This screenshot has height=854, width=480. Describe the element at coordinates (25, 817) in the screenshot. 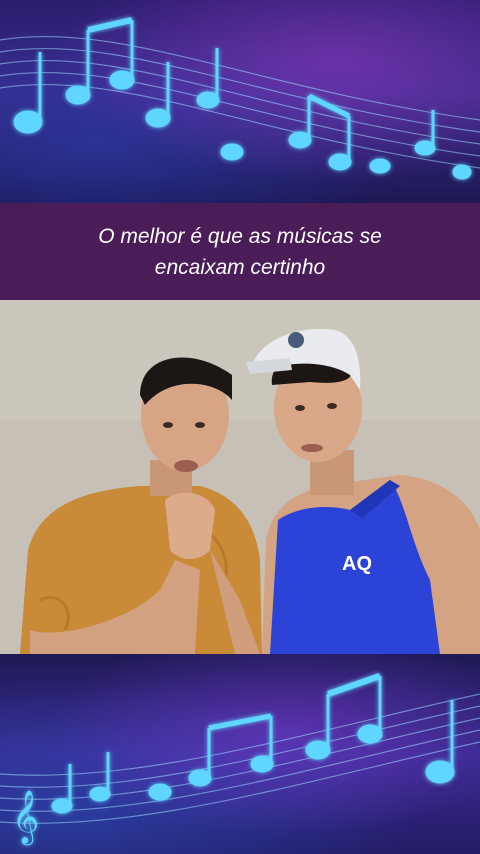

I see `treble-clef-icon: 𝄞` at that location.